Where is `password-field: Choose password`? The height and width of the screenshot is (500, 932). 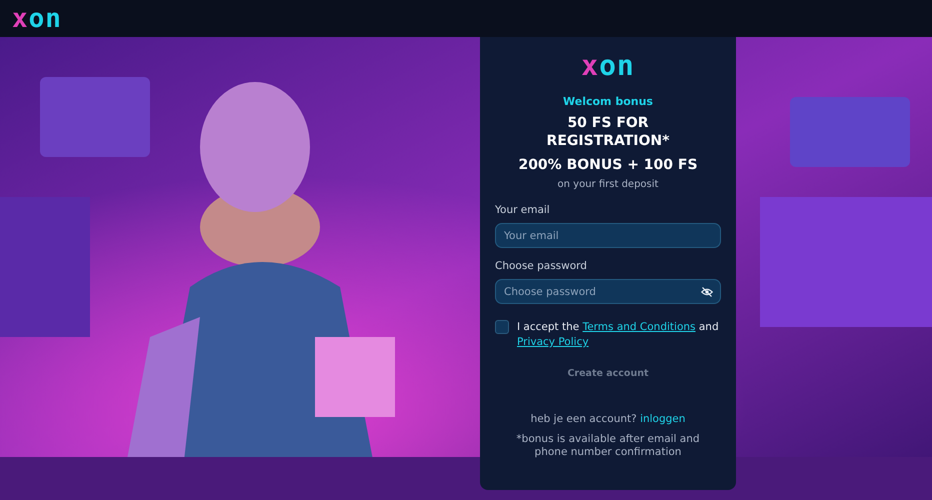 password-field: Choose password is located at coordinates (608, 291).